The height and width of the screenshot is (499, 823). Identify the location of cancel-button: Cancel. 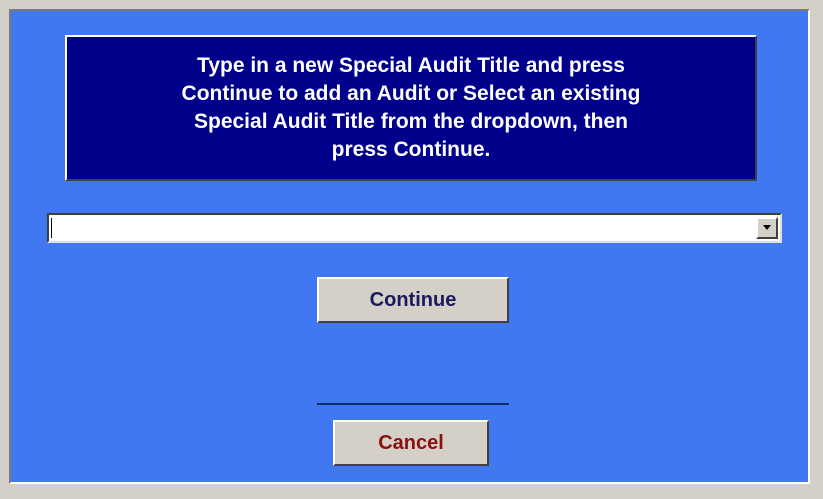
(411, 443).